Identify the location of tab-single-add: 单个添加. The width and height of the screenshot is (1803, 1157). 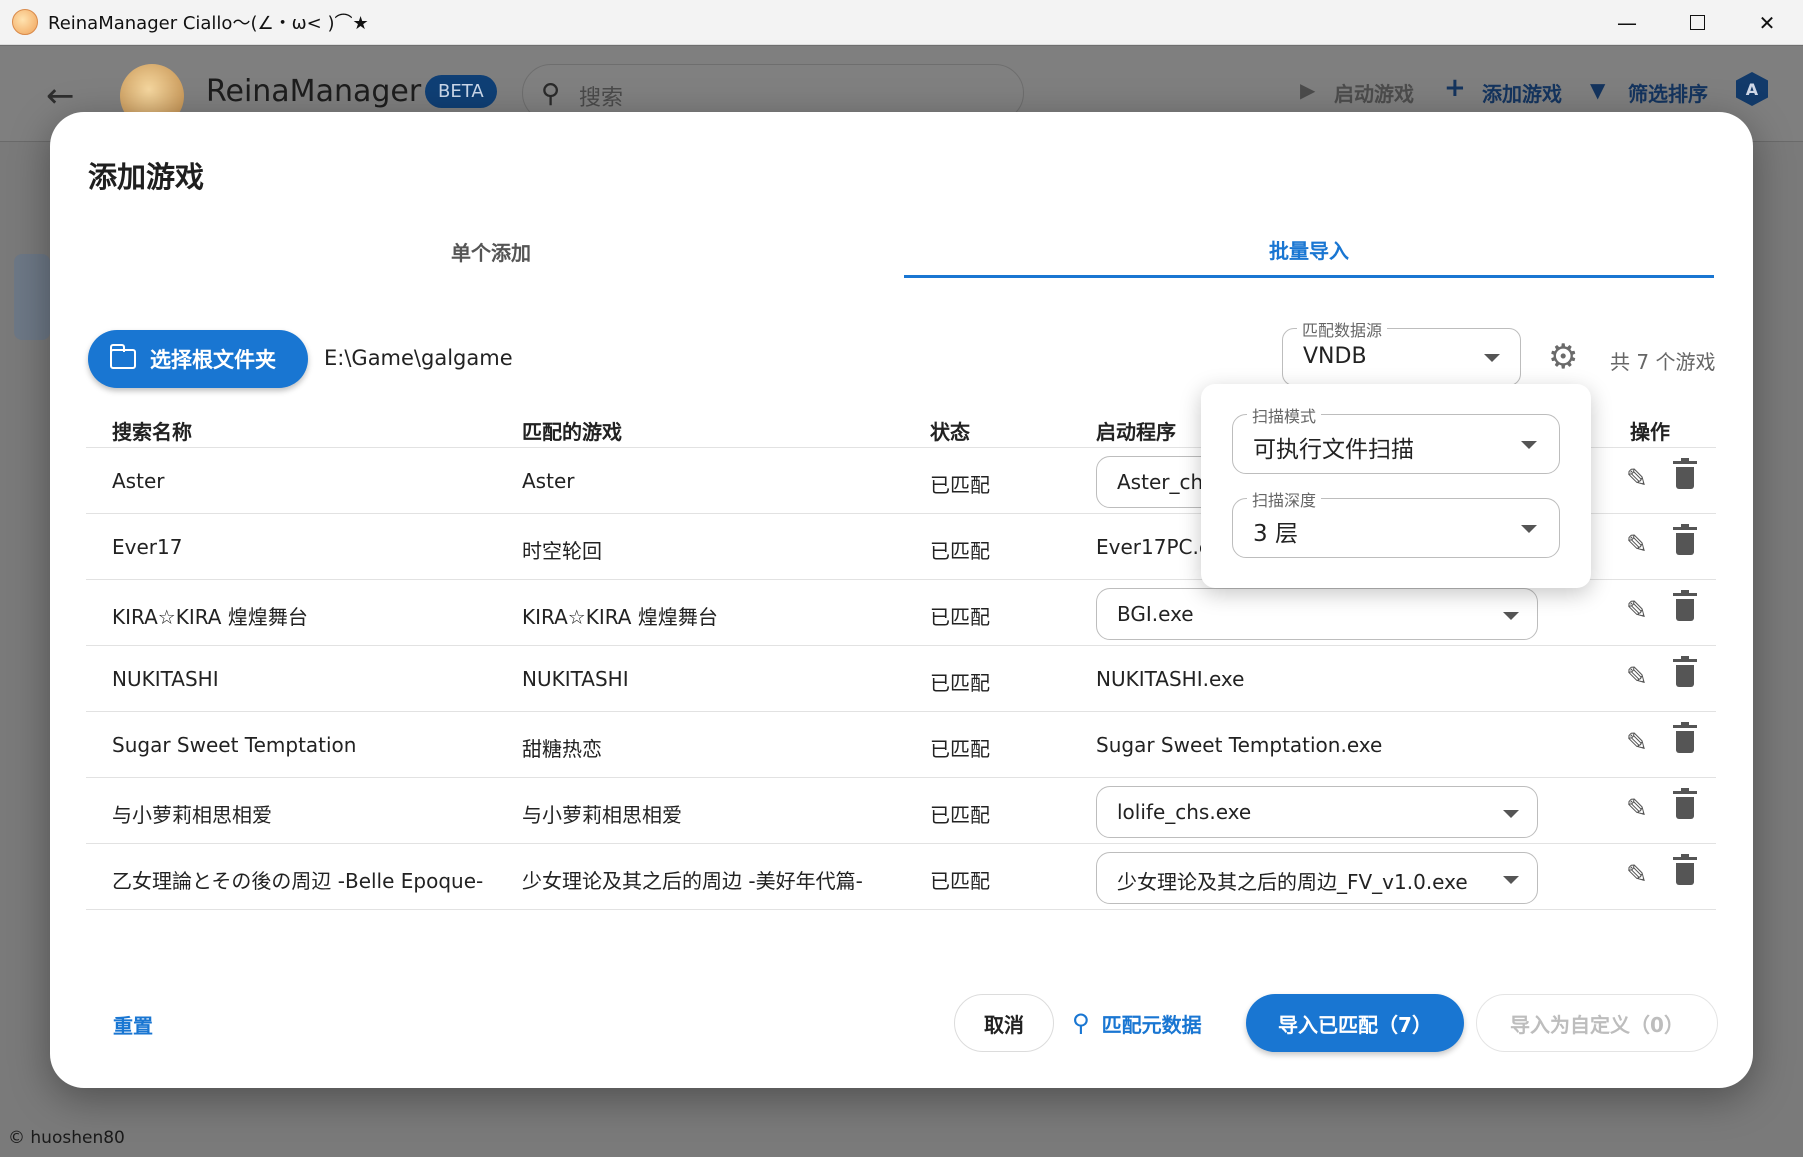
(491, 251).